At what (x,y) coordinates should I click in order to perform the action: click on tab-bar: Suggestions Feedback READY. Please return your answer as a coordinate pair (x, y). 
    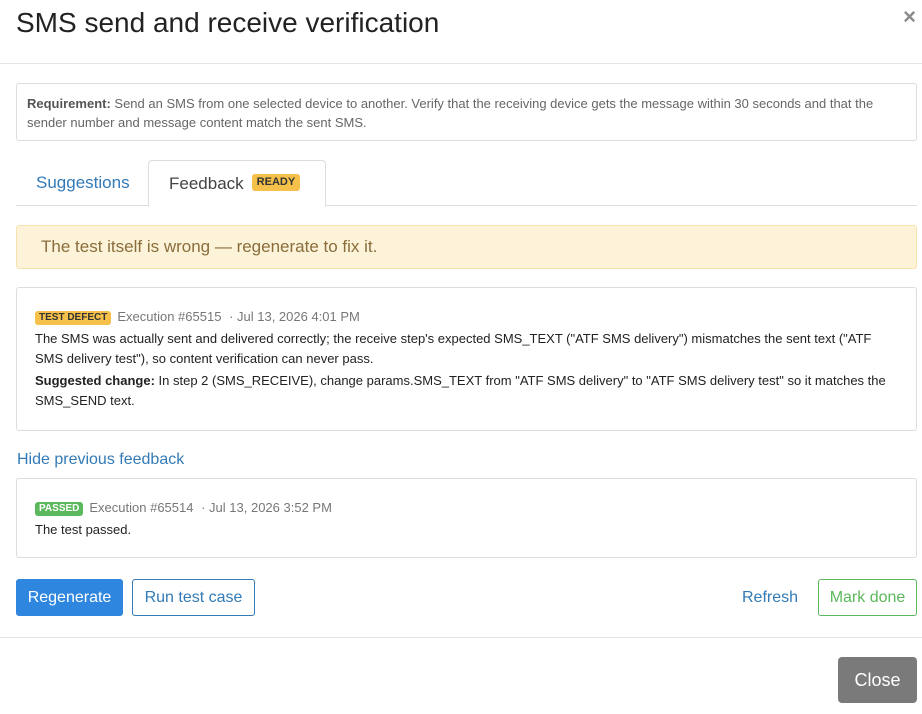
    Looking at the image, I should click on (466, 183).